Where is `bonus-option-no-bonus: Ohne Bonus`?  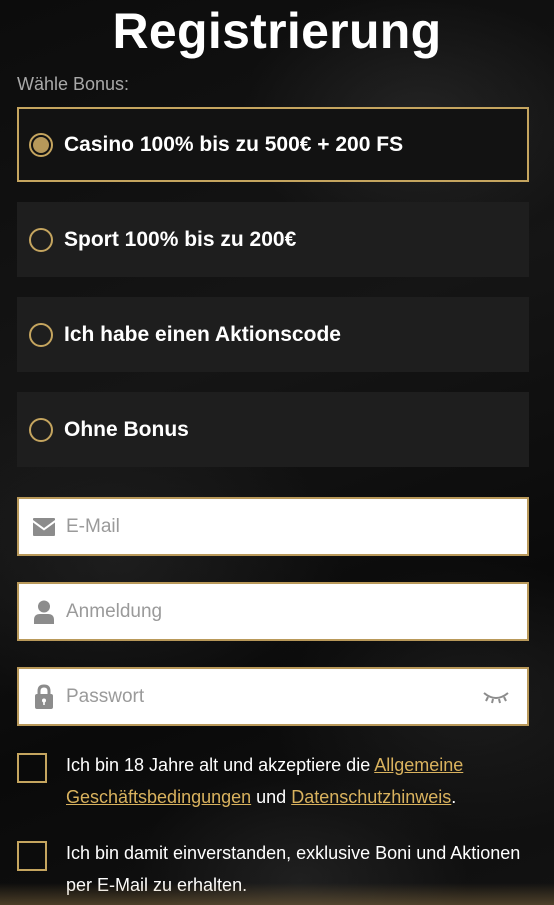
bonus-option-no-bonus: Ohne Bonus is located at coordinates (273, 429).